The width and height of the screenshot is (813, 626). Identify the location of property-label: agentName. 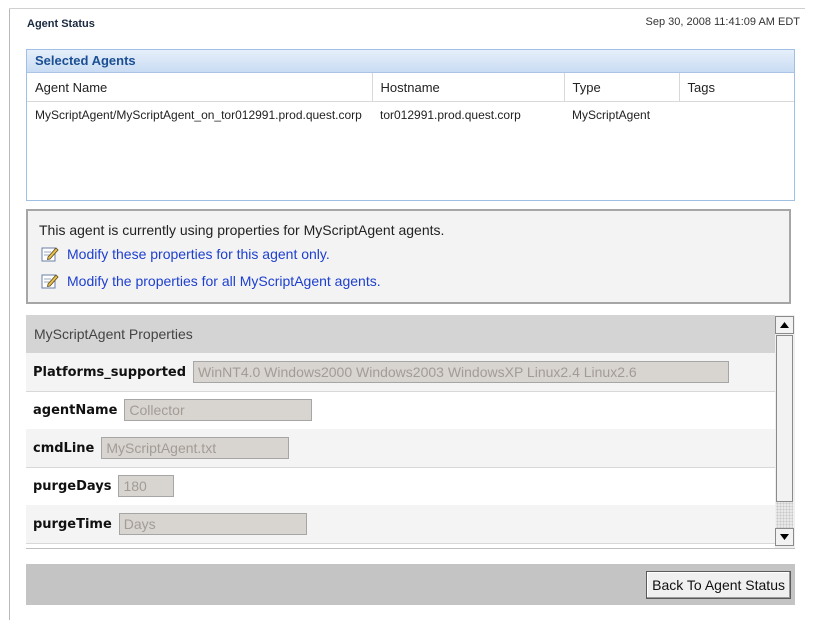
(75, 410).